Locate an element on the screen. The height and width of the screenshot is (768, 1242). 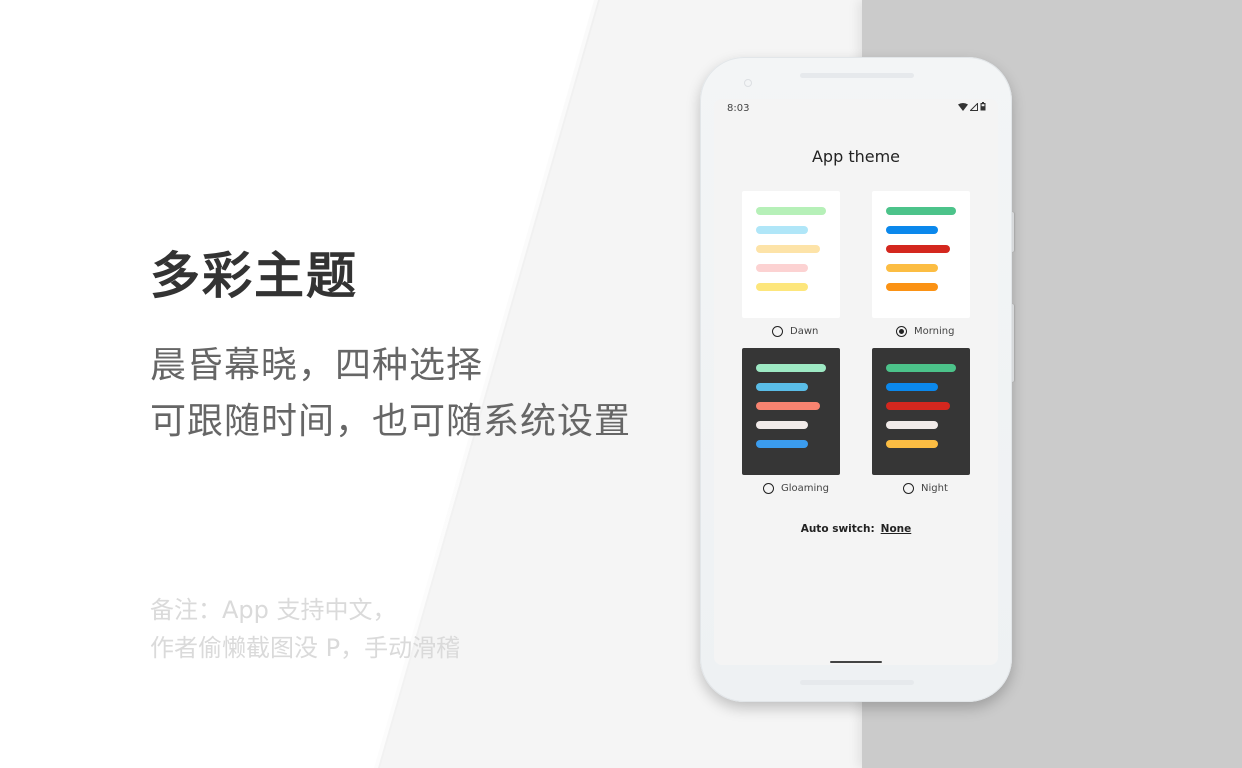
phone-speaker-bottom is located at coordinates (857, 682).